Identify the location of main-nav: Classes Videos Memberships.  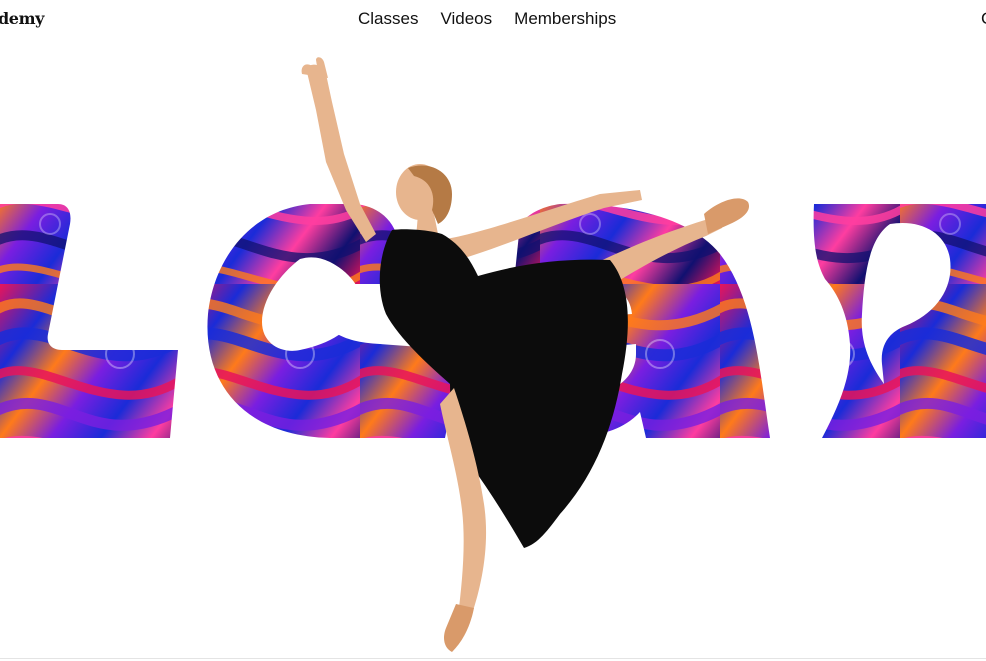
(487, 19).